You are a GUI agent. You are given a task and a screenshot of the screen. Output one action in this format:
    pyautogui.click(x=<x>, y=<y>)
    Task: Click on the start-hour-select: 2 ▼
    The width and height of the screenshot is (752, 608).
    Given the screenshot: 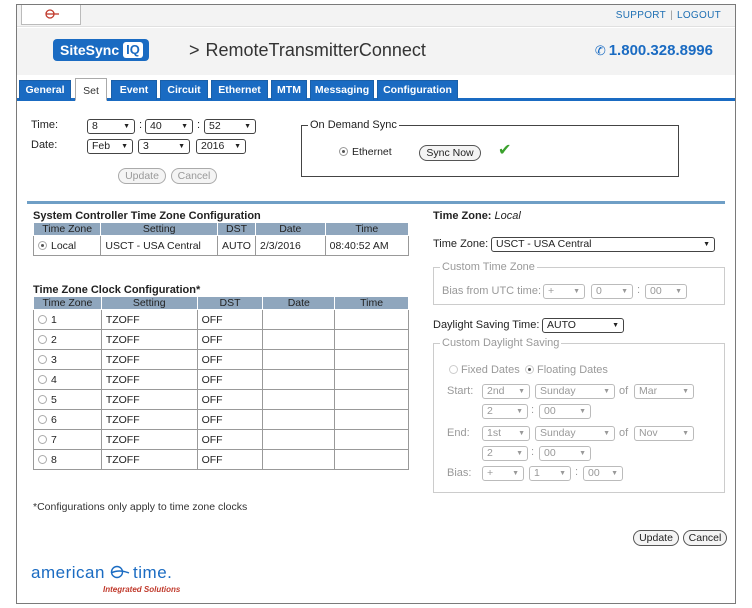 What is the action you would take?
    pyautogui.click(x=505, y=411)
    